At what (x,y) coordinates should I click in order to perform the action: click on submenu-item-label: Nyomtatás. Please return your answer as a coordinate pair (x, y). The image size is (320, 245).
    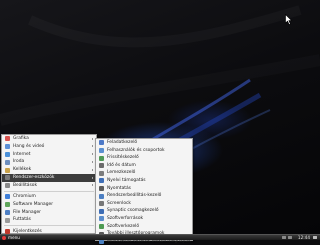
    Looking at the image, I should click on (119, 188).